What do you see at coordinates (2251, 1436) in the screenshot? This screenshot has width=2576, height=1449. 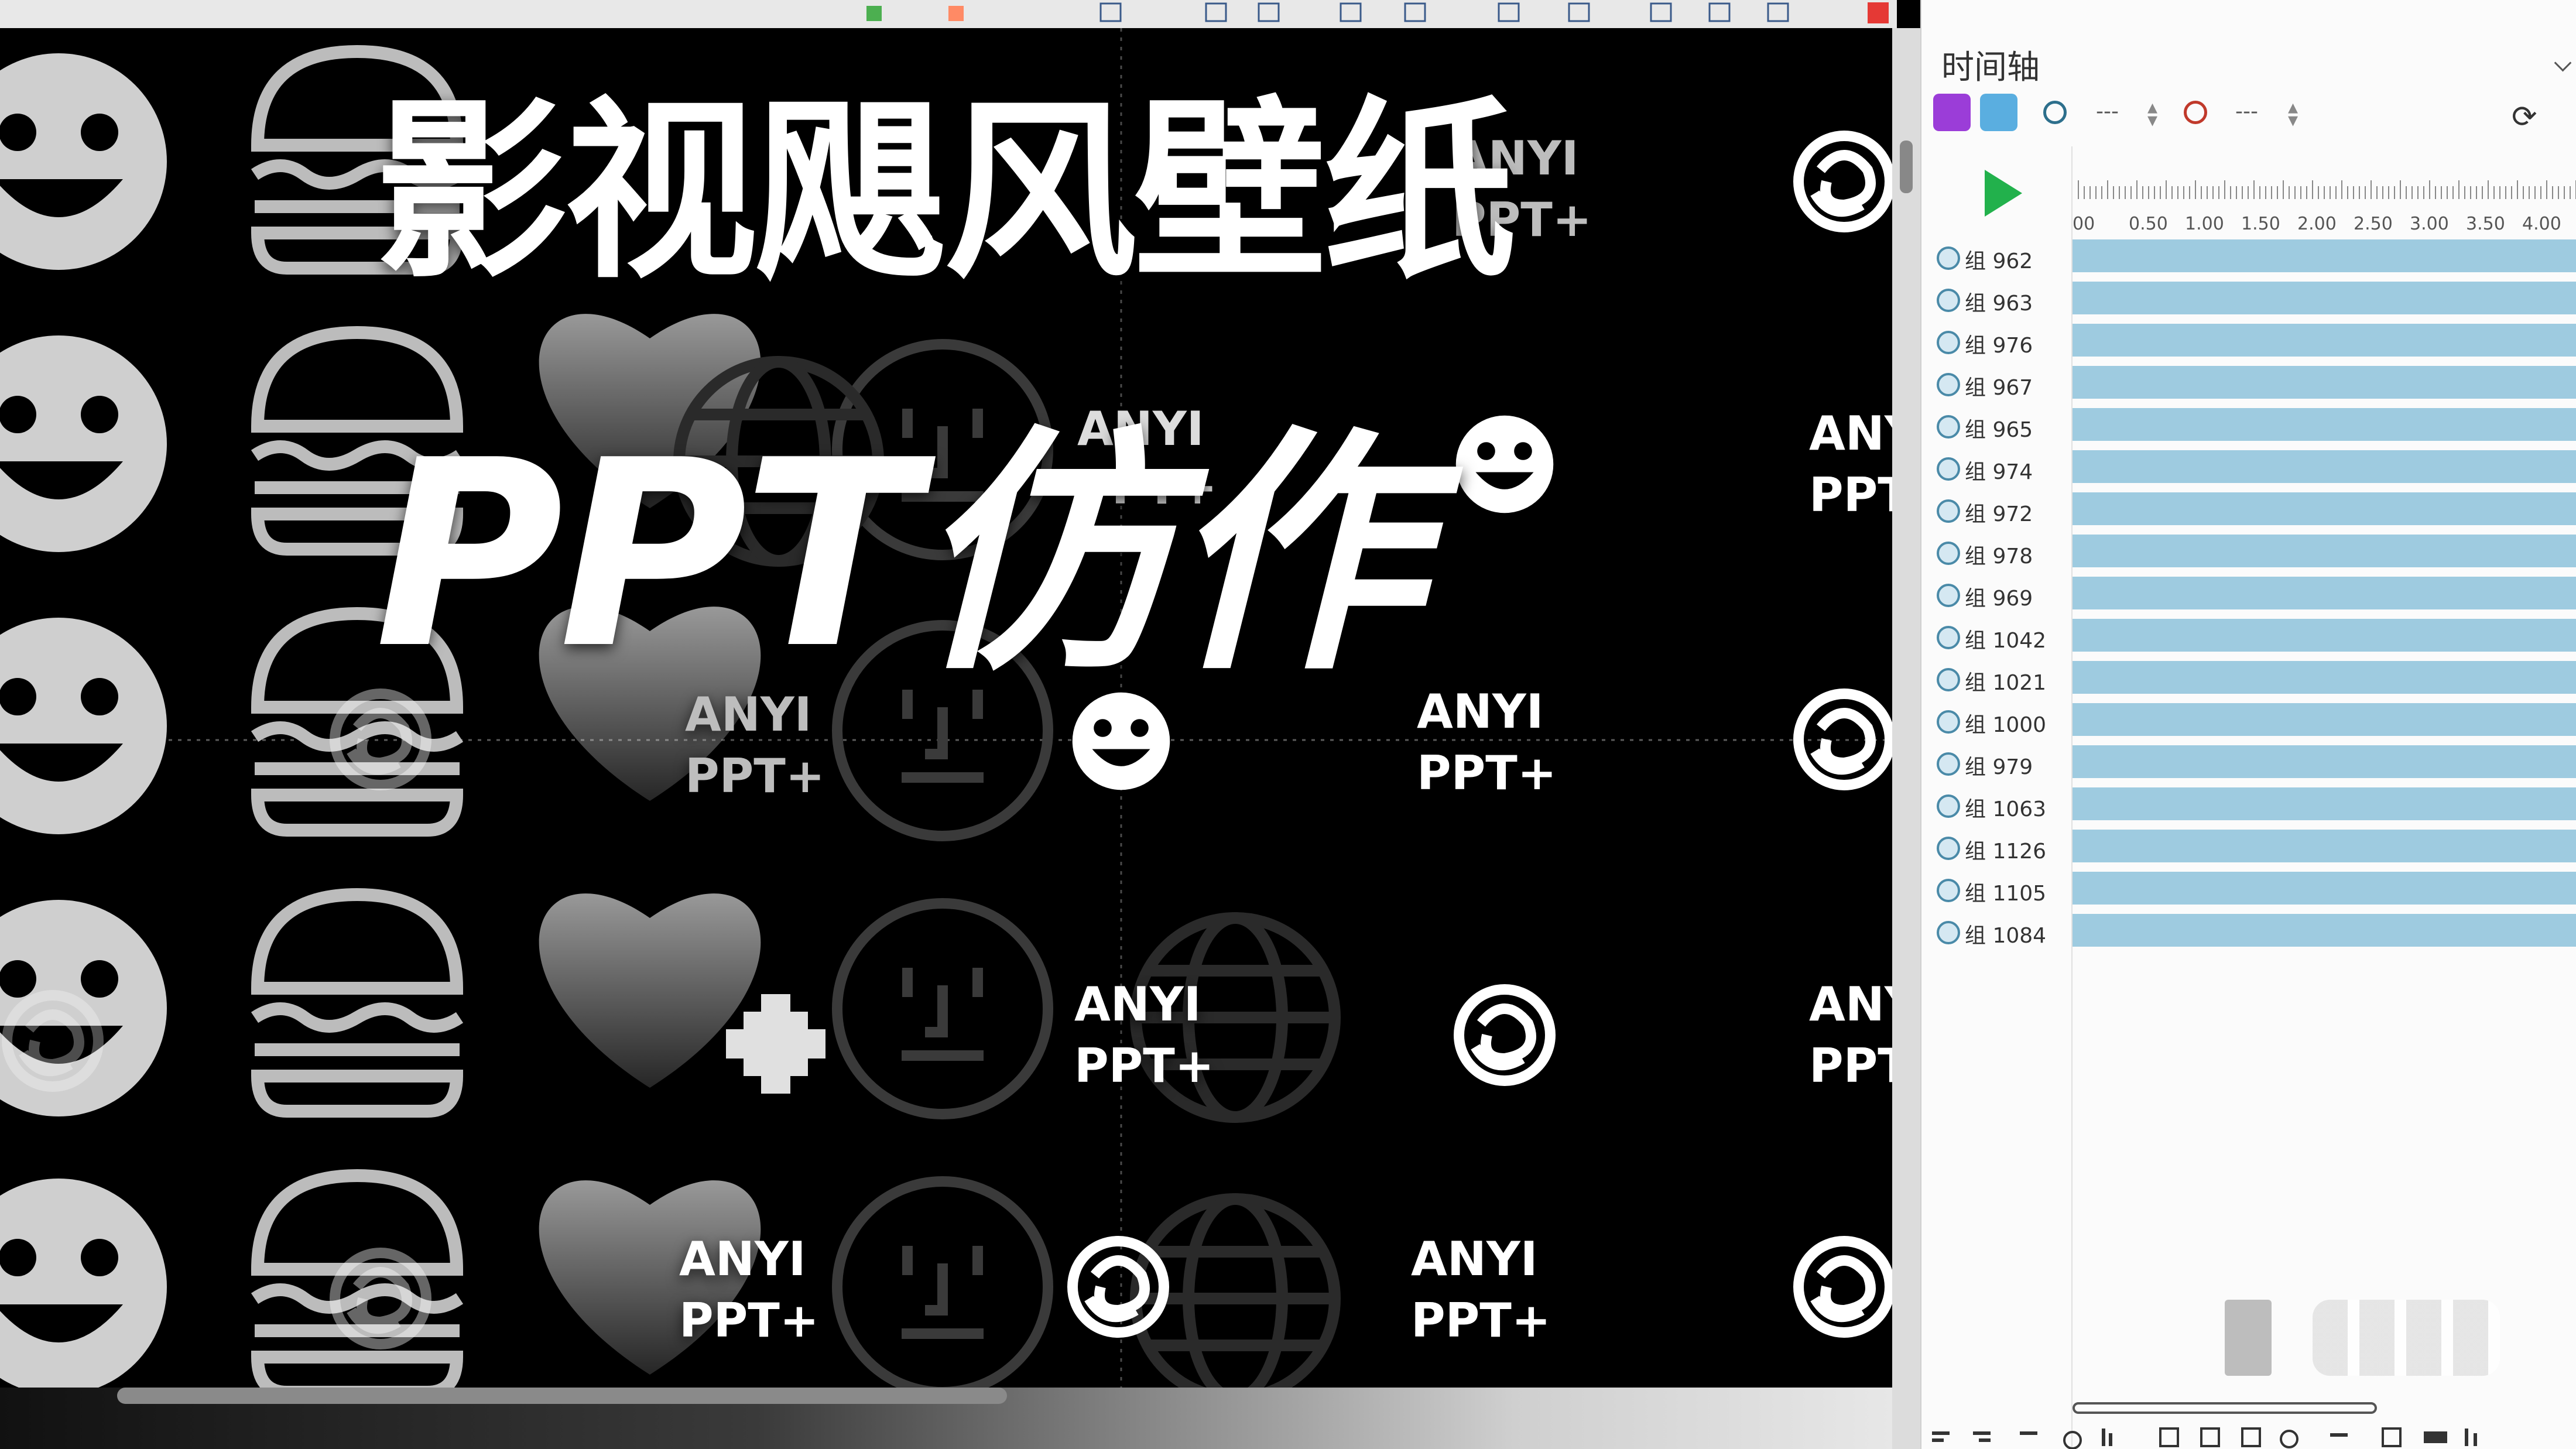 I see `timeline-bottom-toolbar` at bounding box center [2251, 1436].